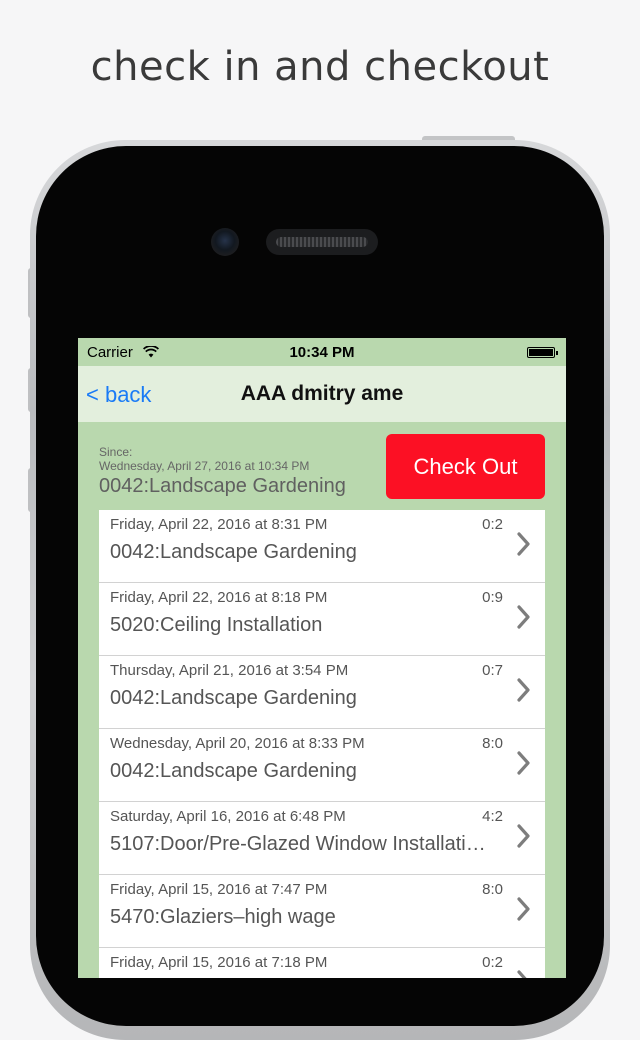  Describe the element at coordinates (116, 452) in the screenshot. I see `since-label: Since:` at that location.